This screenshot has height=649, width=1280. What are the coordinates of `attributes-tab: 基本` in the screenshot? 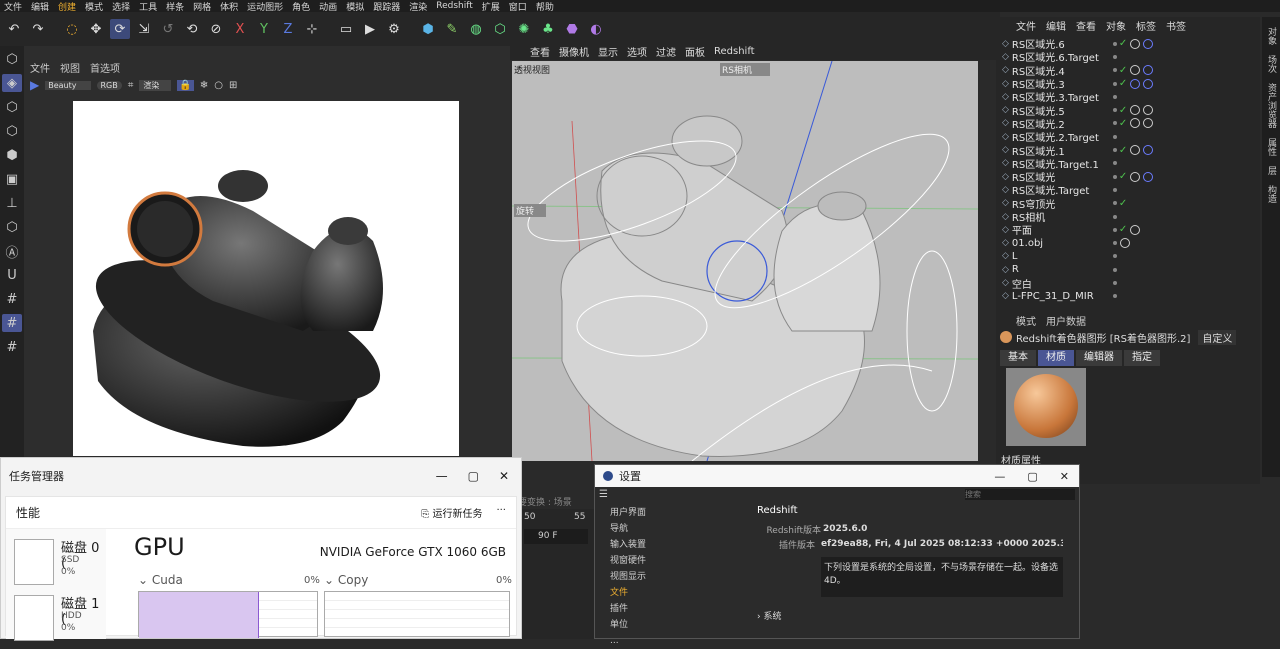 It's located at (1018, 358).